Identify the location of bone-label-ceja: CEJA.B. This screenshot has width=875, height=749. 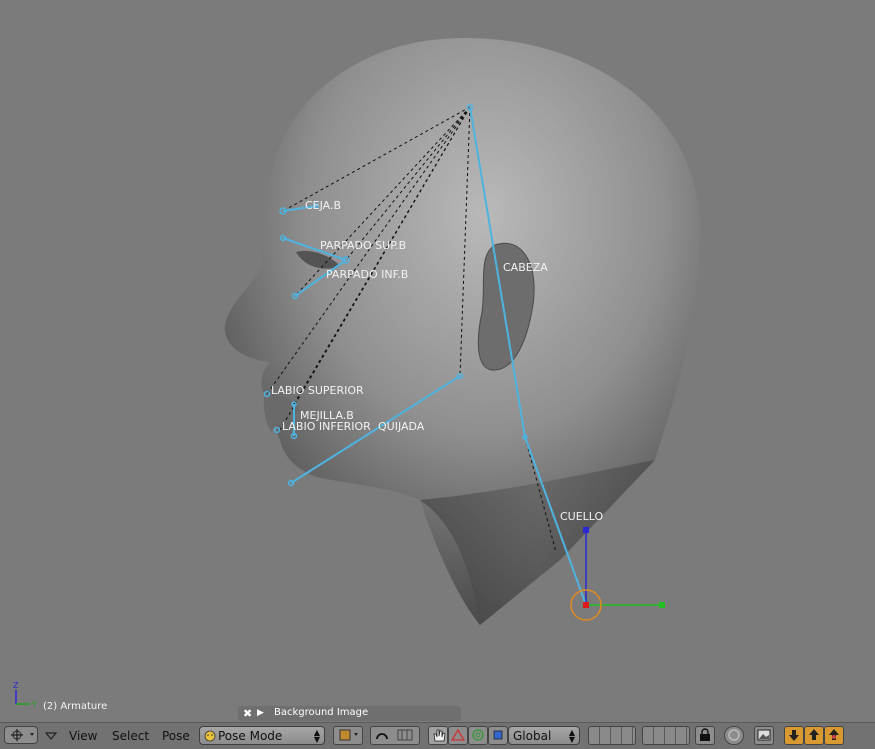
(323, 205).